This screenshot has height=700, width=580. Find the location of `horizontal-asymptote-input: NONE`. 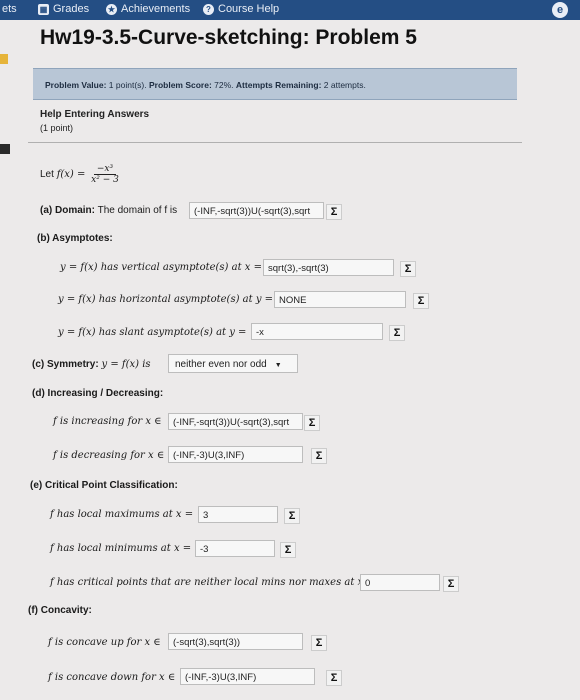

horizontal-asymptote-input: NONE is located at coordinates (340, 299).